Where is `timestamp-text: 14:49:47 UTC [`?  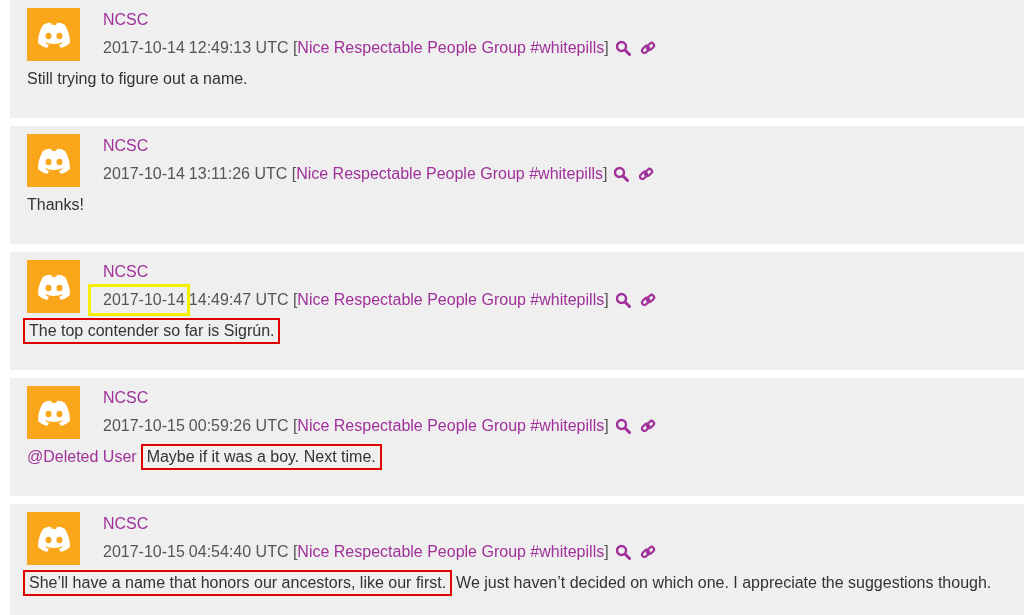
timestamp-text: 14:49:47 UTC [ is located at coordinates (243, 300).